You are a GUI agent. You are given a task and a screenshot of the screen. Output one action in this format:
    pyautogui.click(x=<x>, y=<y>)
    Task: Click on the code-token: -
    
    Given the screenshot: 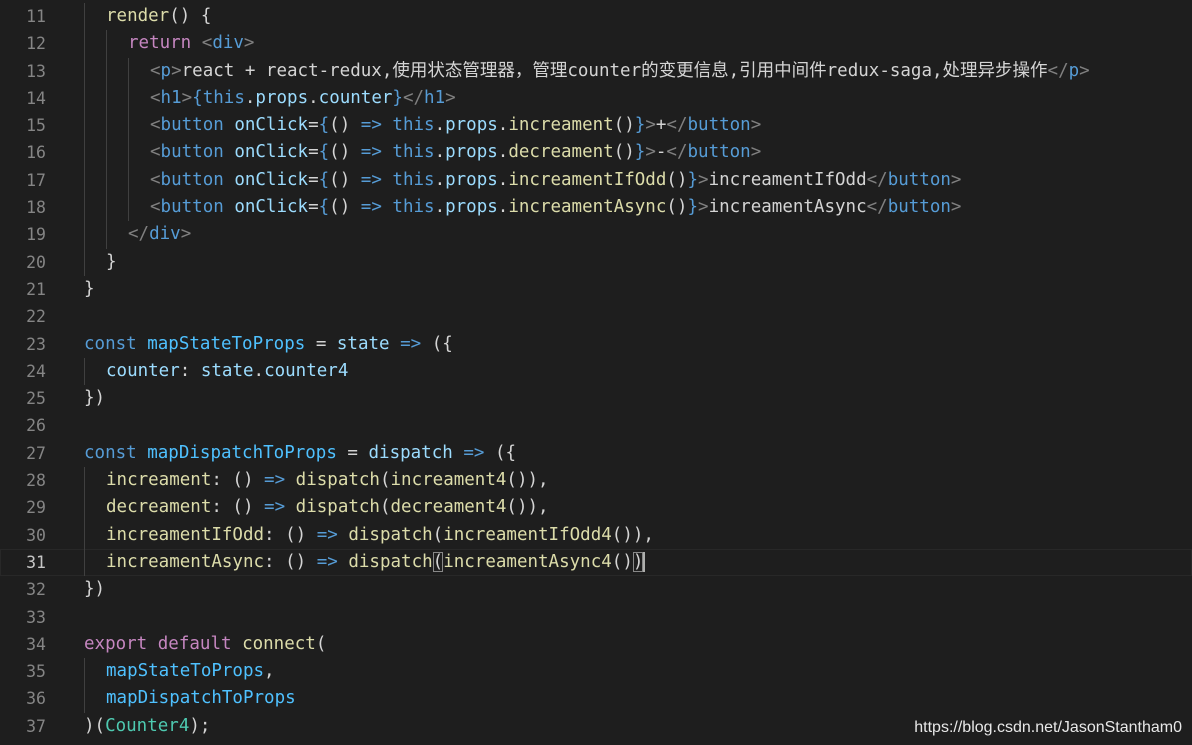 What is the action you would take?
    pyautogui.click(x=661, y=152)
    